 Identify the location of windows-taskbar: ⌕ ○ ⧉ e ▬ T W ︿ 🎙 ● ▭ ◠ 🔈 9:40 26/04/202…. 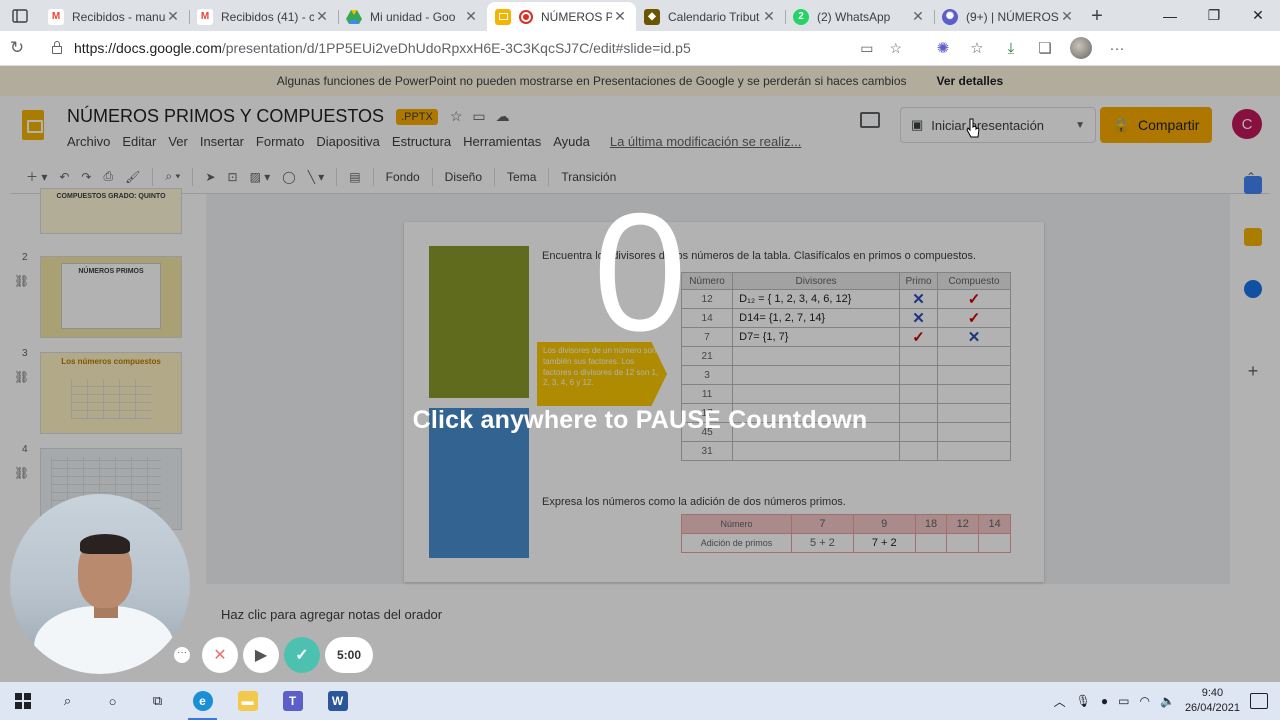
(640, 701).